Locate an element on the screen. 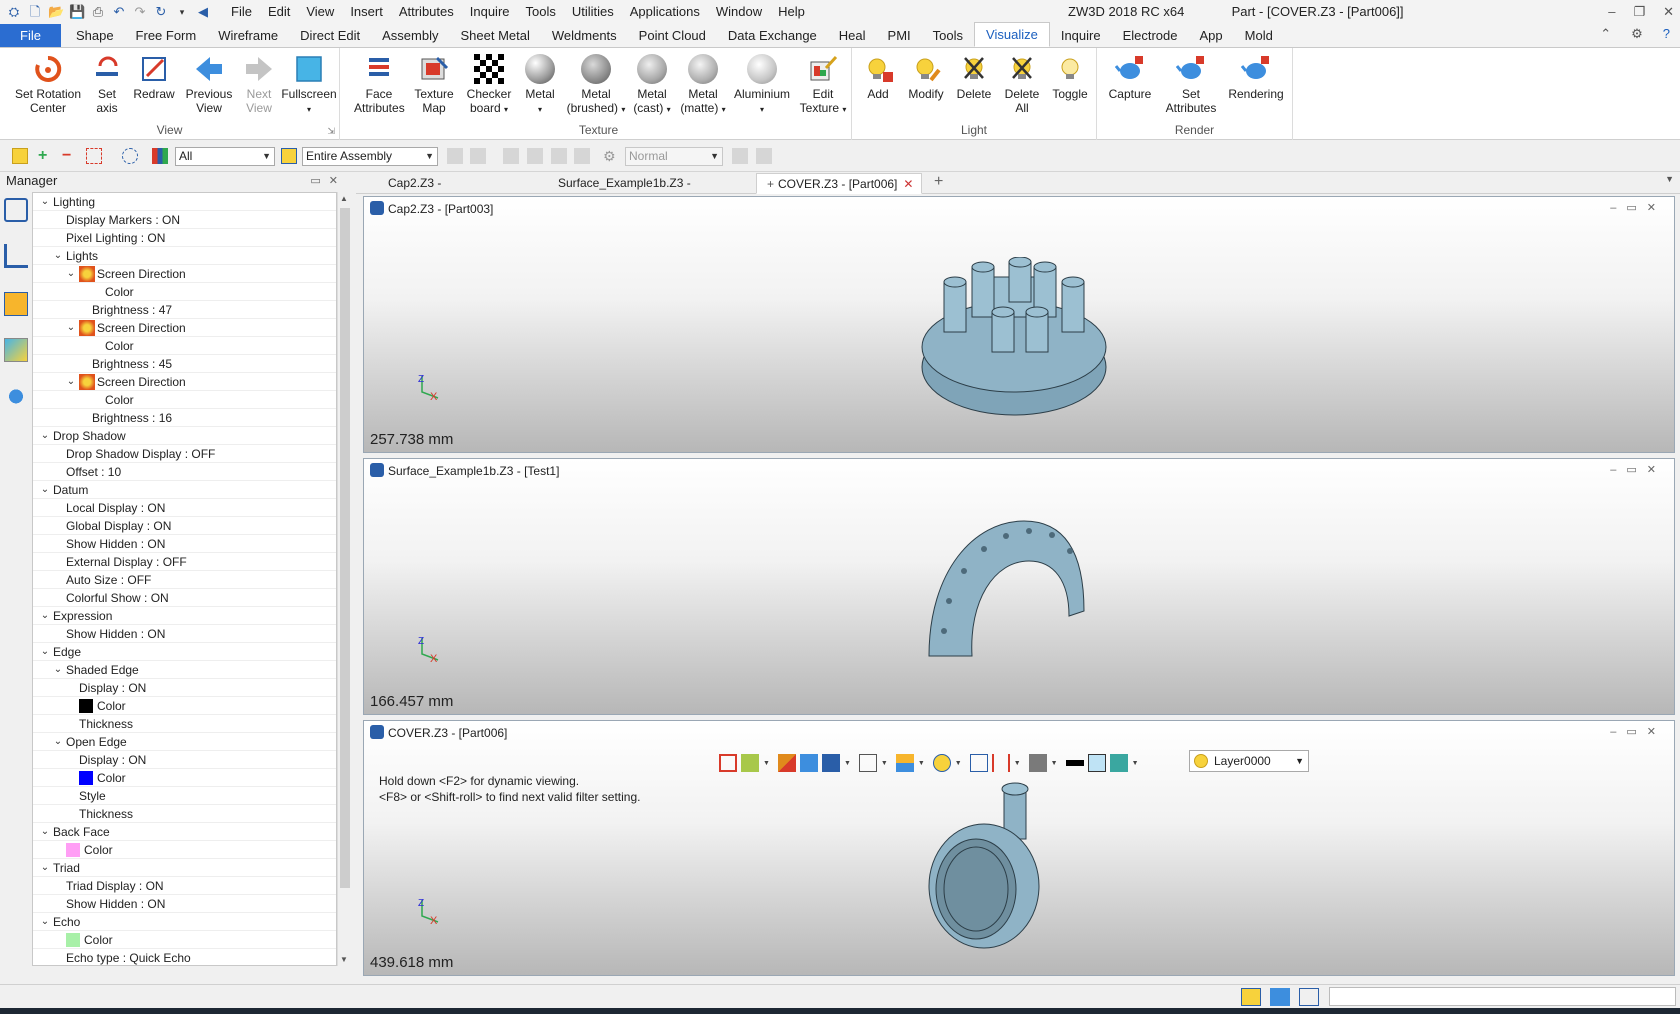 The image size is (1680, 1014). tab-visualize: Visualize is located at coordinates (1012, 34).